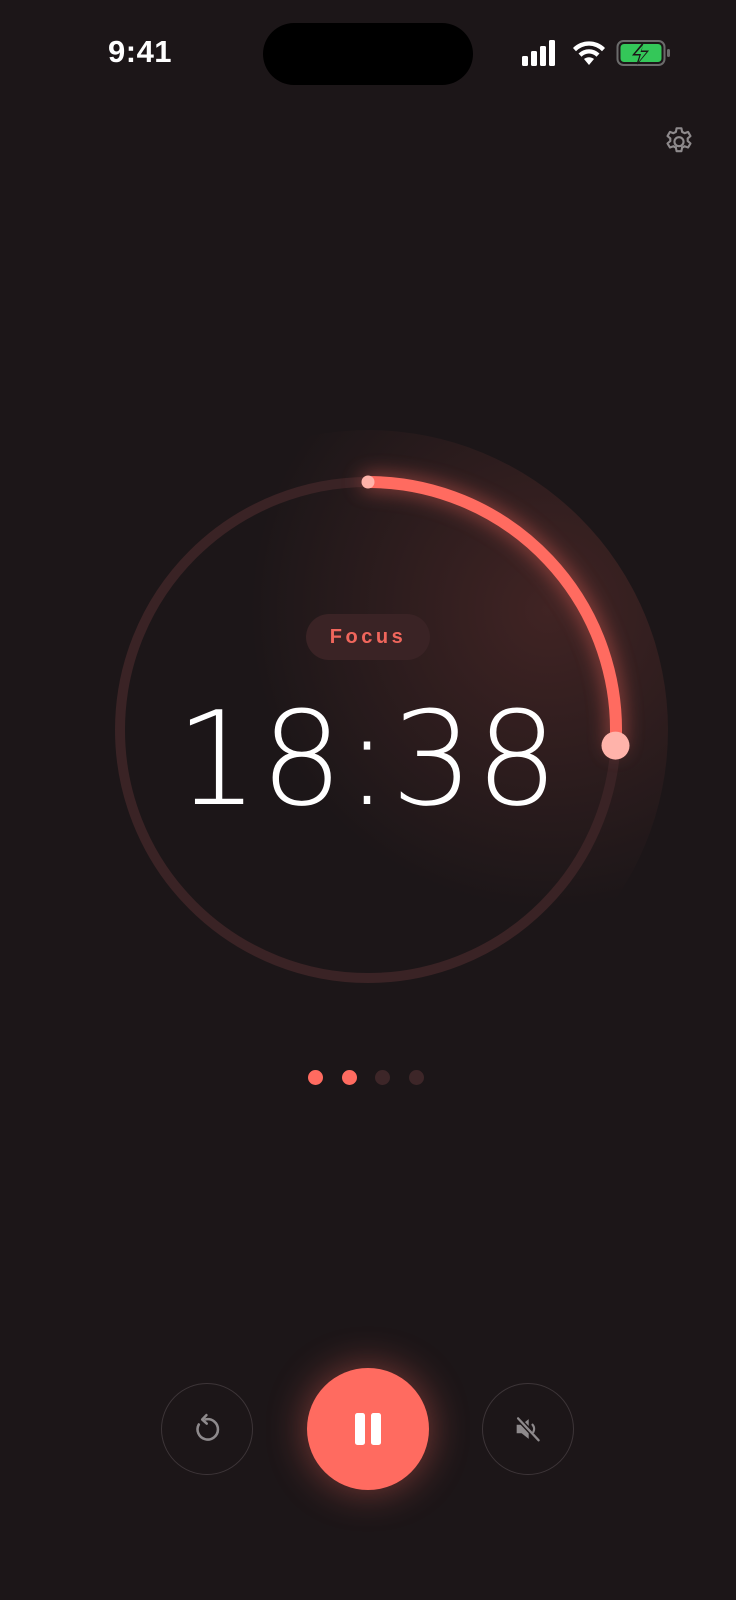  What do you see at coordinates (368, 759) in the screenshot?
I see `time-remaining: 18:38` at bounding box center [368, 759].